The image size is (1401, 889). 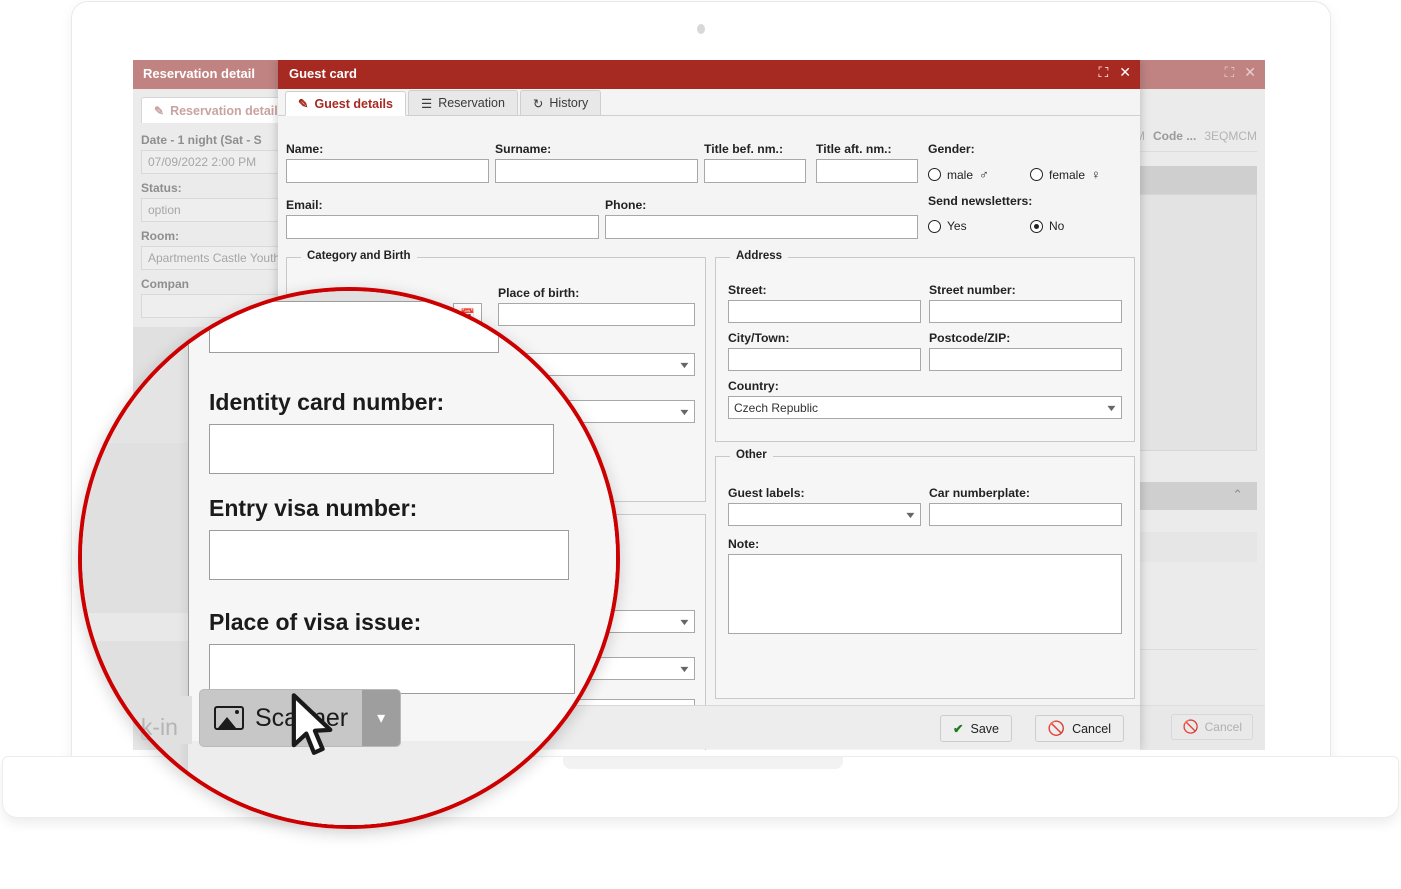 What do you see at coordinates (1091, 728) in the screenshot?
I see `guest-card-cancel-label: Cancel` at bounding box center [1091, 728].